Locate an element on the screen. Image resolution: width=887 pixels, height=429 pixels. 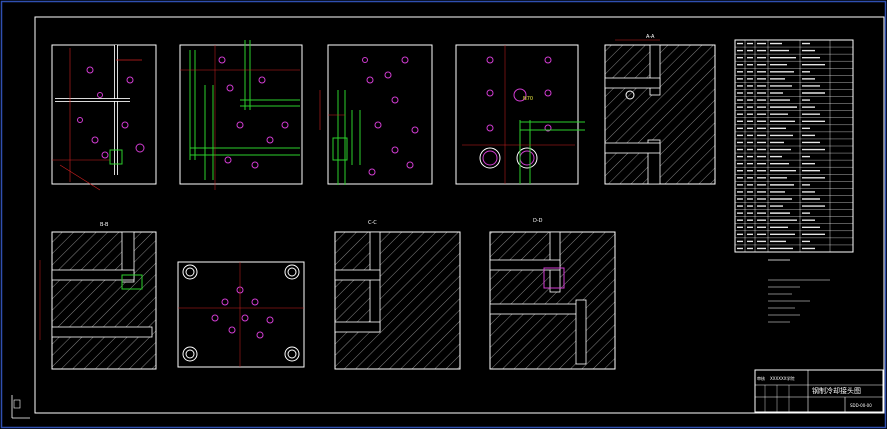
technical-notes is located at coordinates (799, 291).